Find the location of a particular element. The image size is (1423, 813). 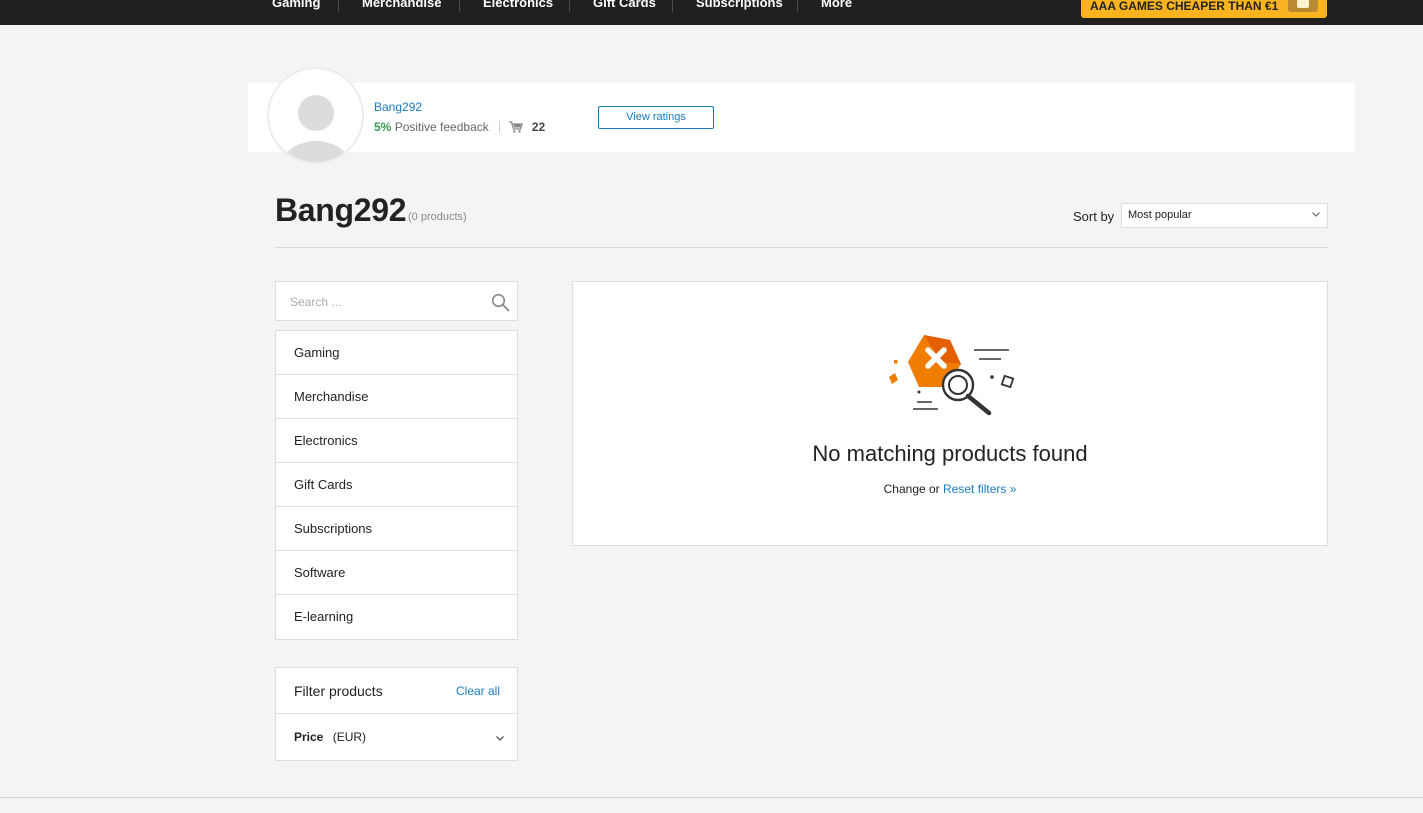

no-results-illustration is located at coordinates (952, 375).